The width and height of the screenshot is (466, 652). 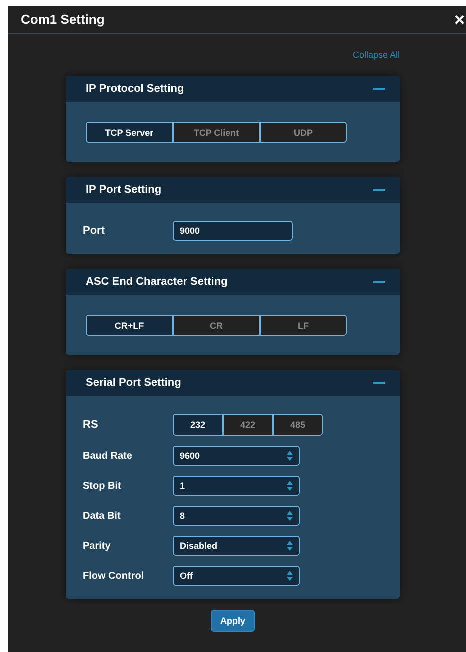 I want to click on window-title: Com1 Setting, so click(x=62, y=19).